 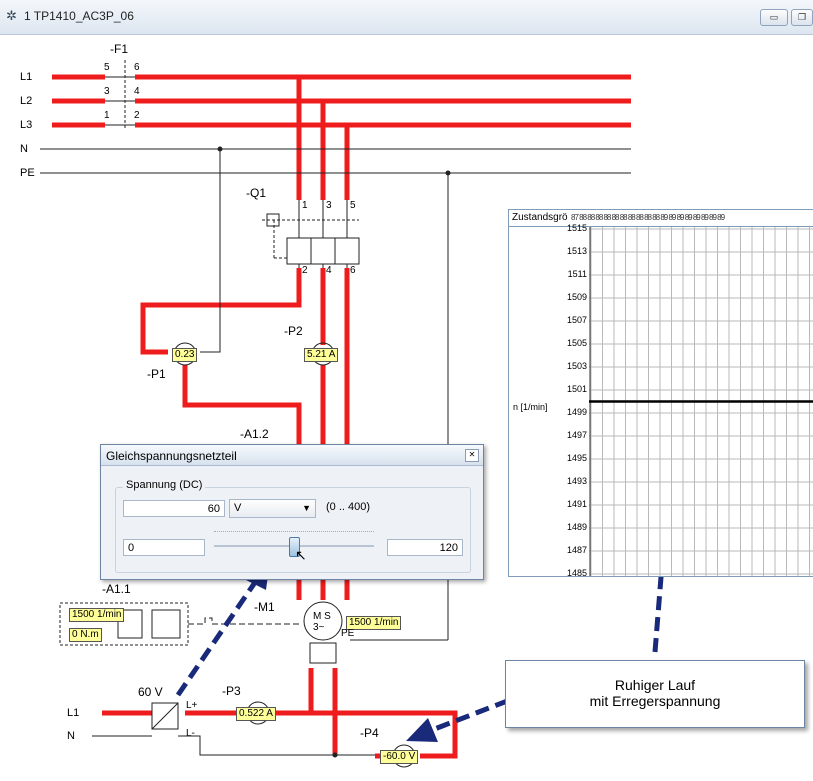 What do you see at coordinates (73, 713) in the screenshot?
I see `dc-l1-label: L1` at bounding box center [73, 713].